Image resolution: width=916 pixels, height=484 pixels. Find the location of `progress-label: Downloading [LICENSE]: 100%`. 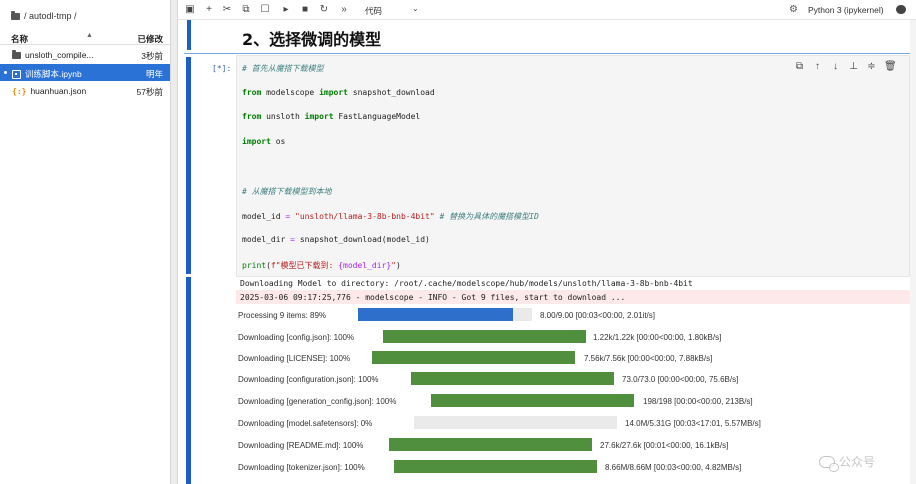

progress-label: Downloading [LICENSE]: 100% is located at coordinates (294, 358).